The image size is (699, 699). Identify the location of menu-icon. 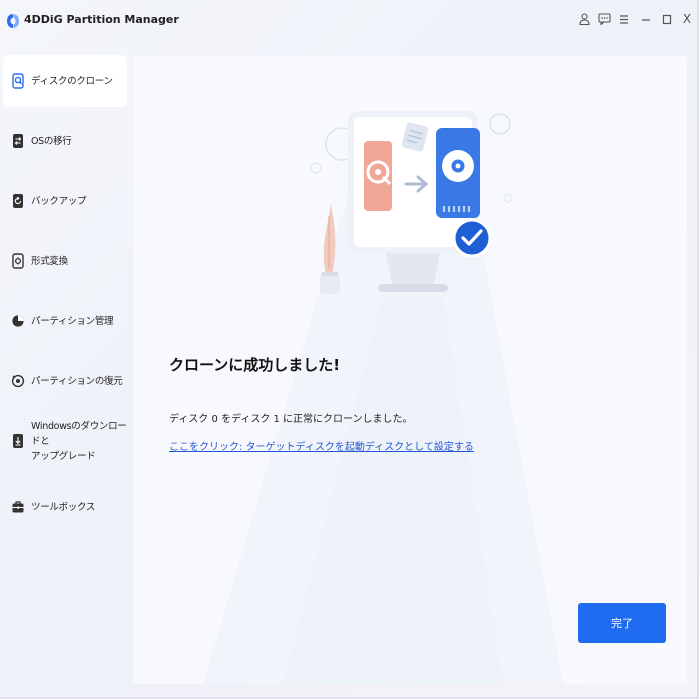
(624, 19).